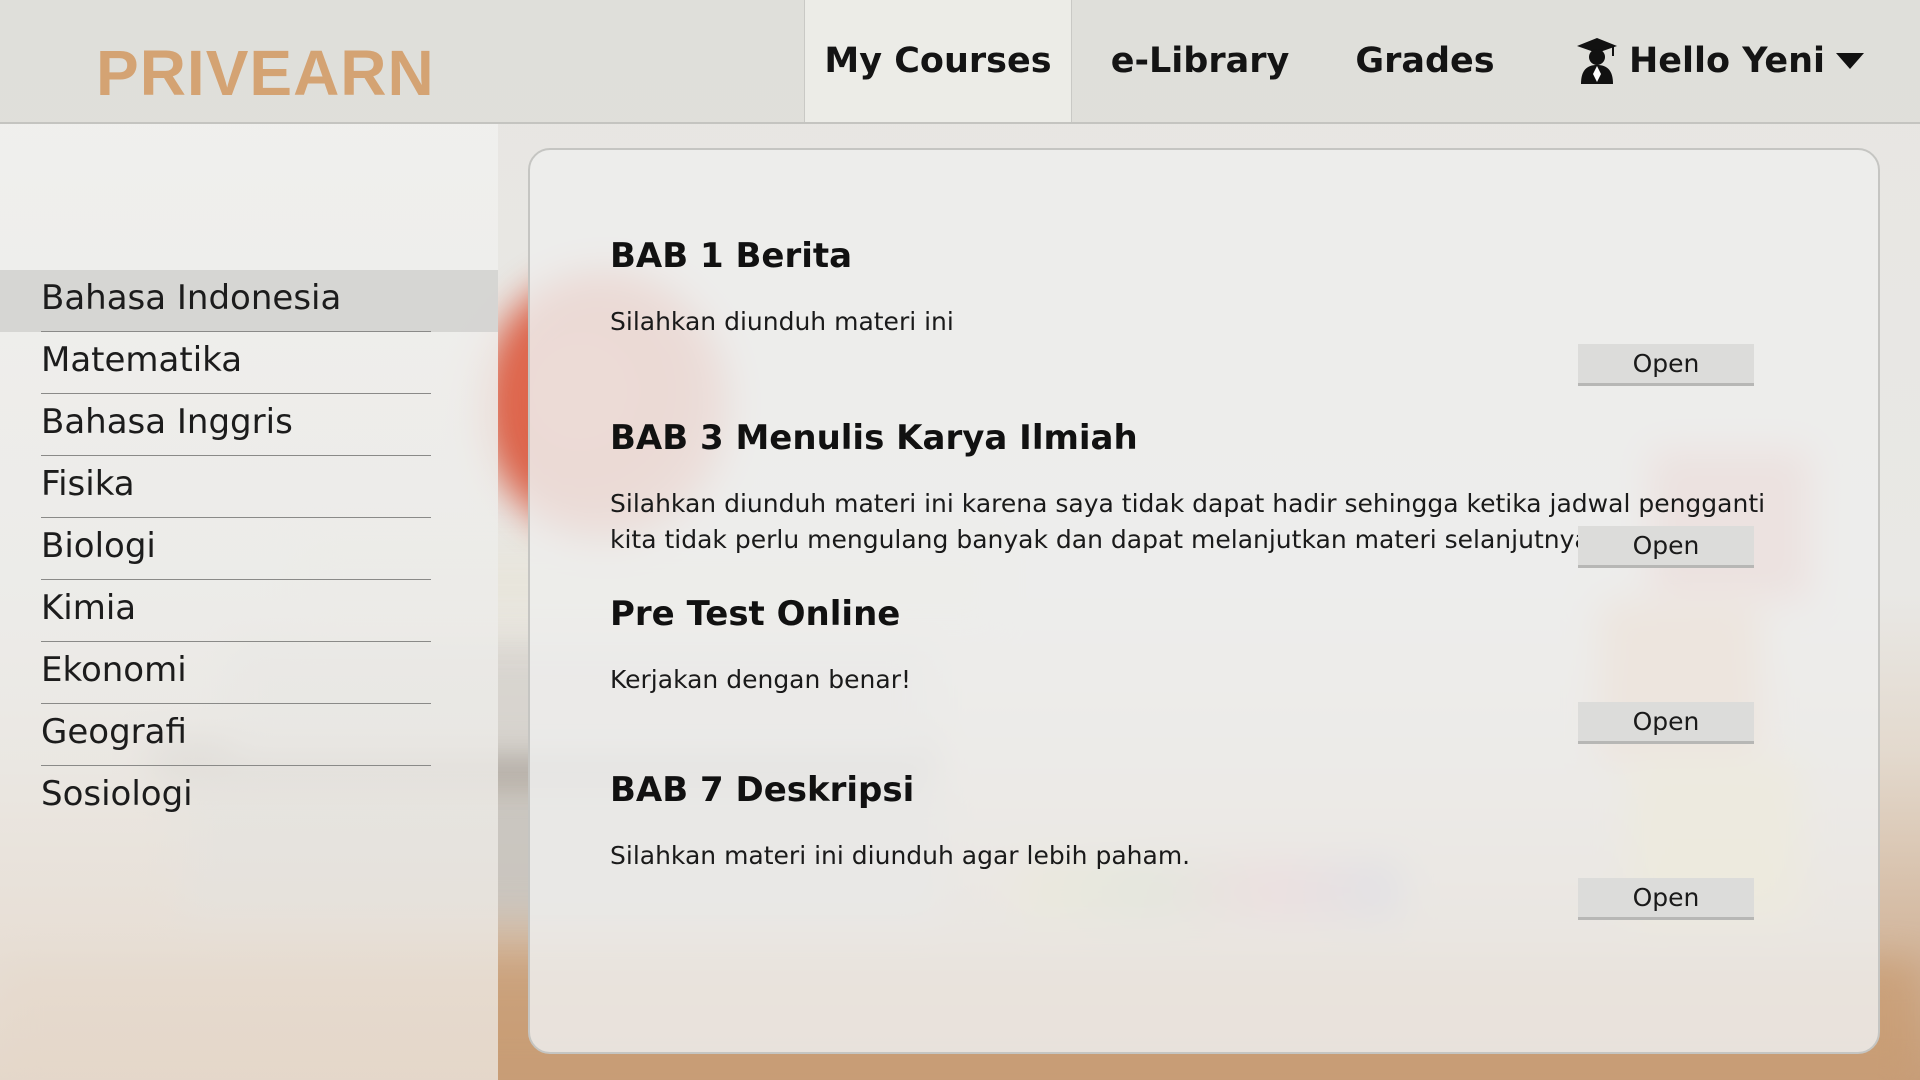 This screenshot has height=1080, width=1920. What do you see at coordinates (249, 673) in the screenshot?
I see `sidebar-item-ekonomi: Ekonomi` at bounding box center [249, 673].